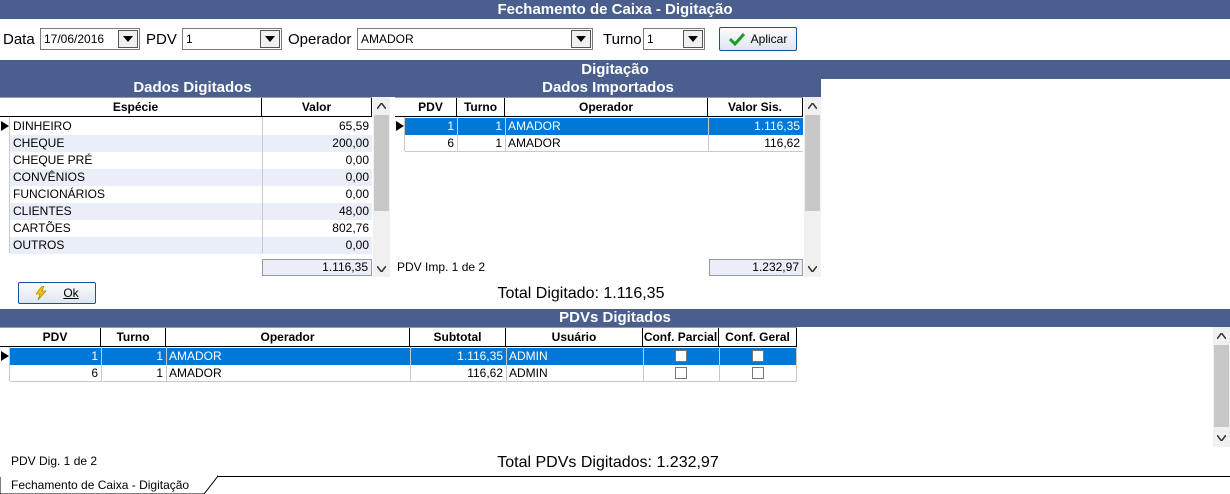 This screenshot has width=1230, height=494. What do you see at coordinates (159, 356) in the screenshot?
I see `cell-turno: 1` at bounding box center [159, 356].